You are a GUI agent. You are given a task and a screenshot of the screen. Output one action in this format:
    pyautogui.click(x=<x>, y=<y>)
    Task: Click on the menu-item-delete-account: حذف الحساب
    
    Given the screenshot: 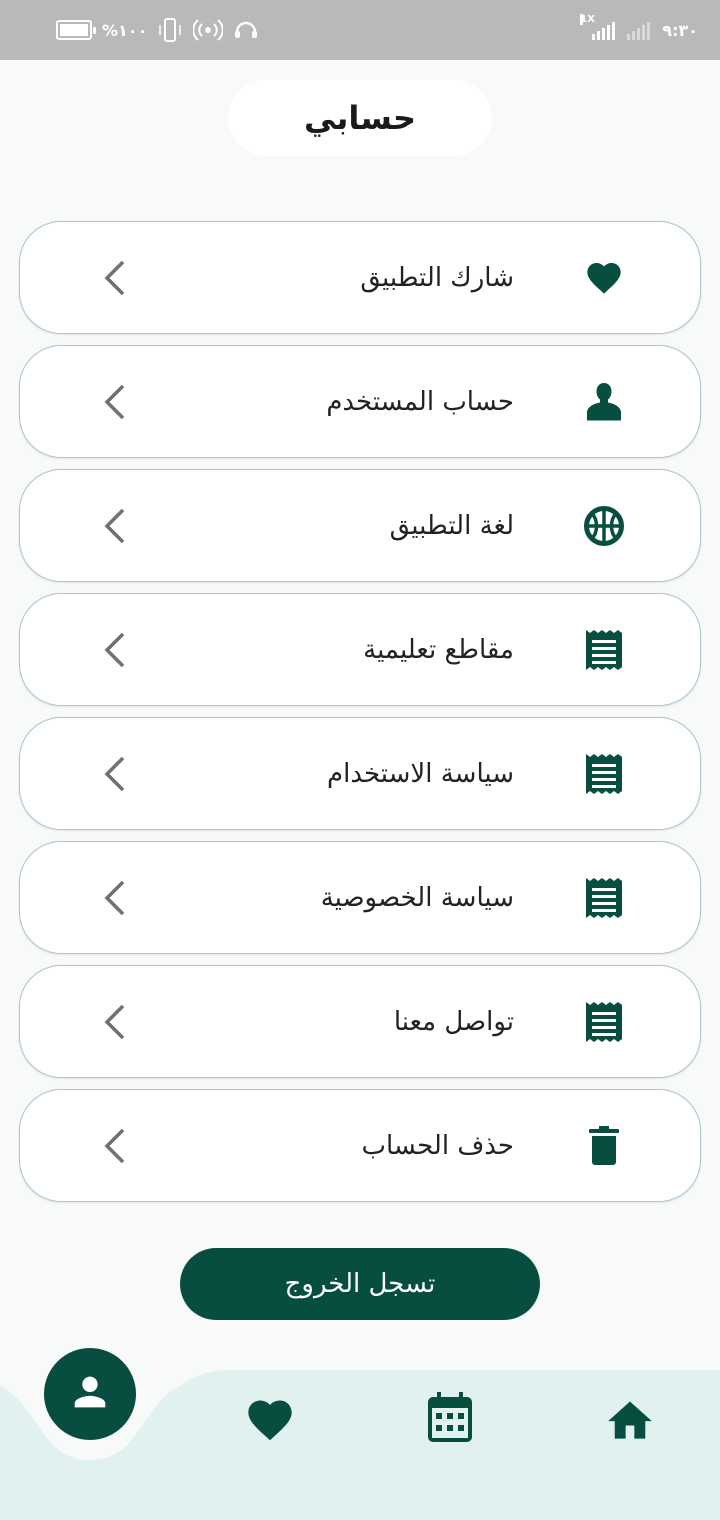 What is the action you would take?
    pyautogui.click(x=360, y=1145)
    